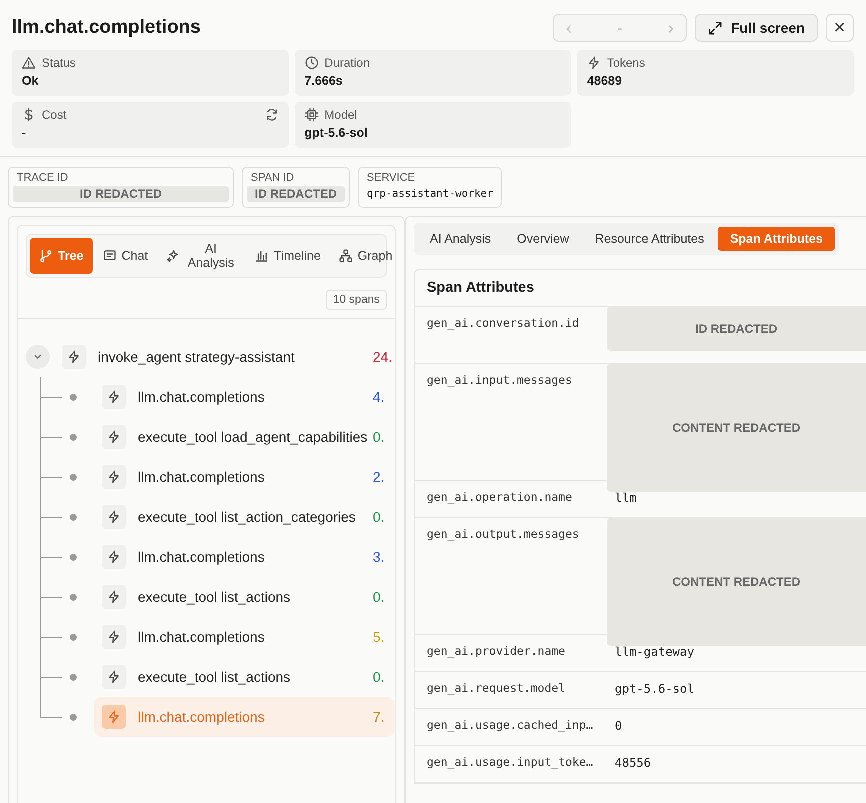 Image resolution: width=866 pixels, height=803 pixels. I want to click on view-tab: AI Analysis, so click(202, 256).